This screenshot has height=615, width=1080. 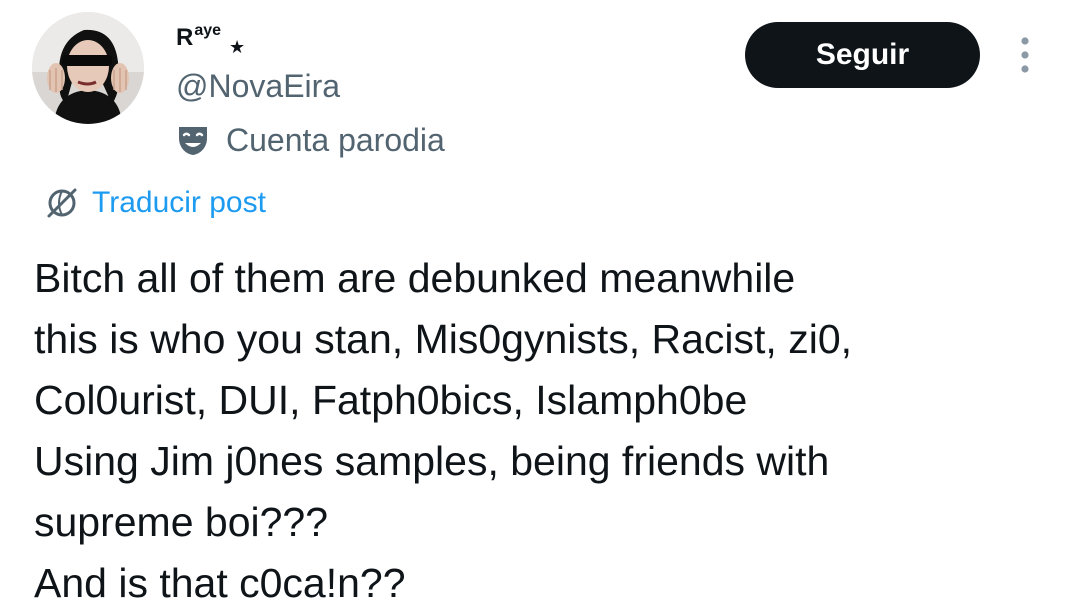 I want to click on globe-icon, so click(x=62, y=203).